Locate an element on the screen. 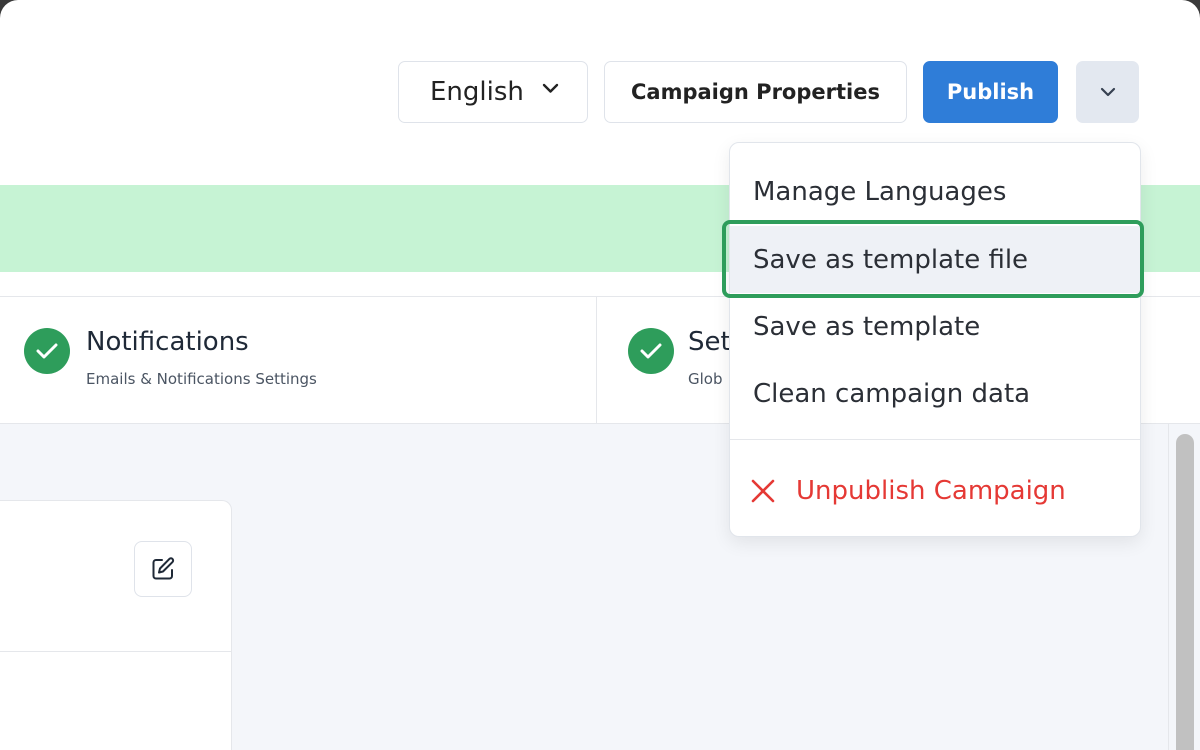 This screenshot has height=750, width=1200. edit-button is located at coordinates (163, 569).